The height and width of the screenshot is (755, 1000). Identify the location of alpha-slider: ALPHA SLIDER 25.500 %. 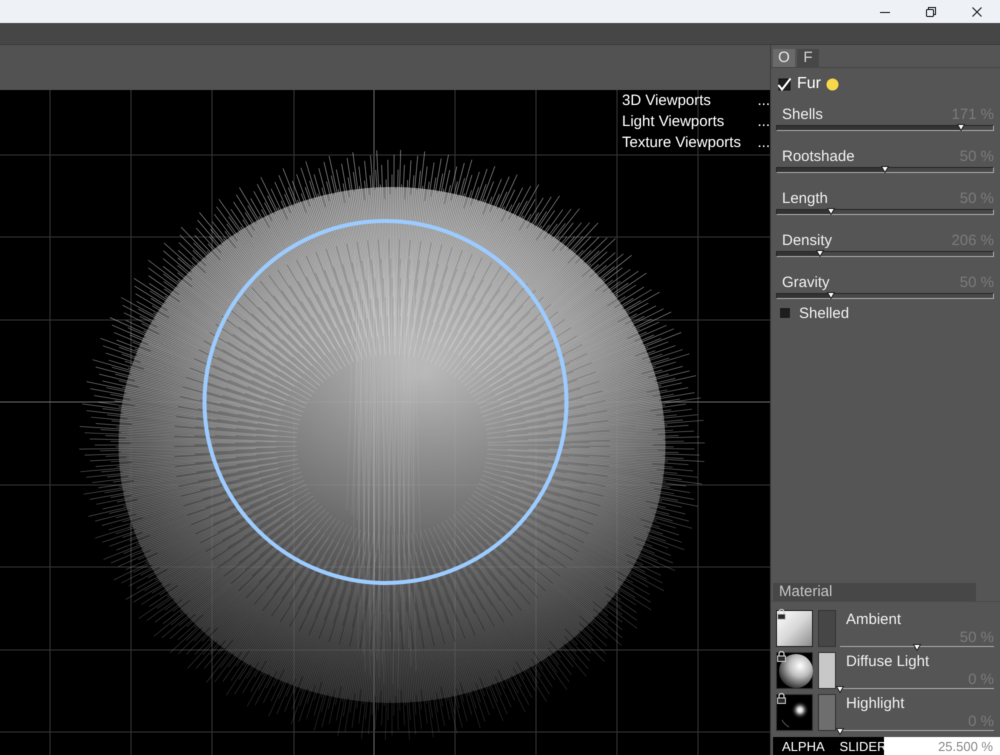
(886, 746).